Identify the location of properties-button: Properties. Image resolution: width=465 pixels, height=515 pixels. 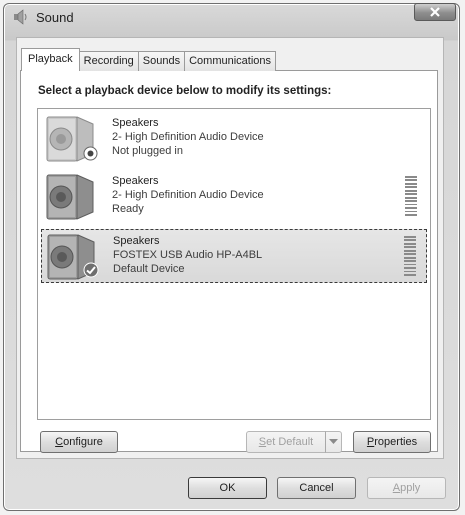
(392, 442).